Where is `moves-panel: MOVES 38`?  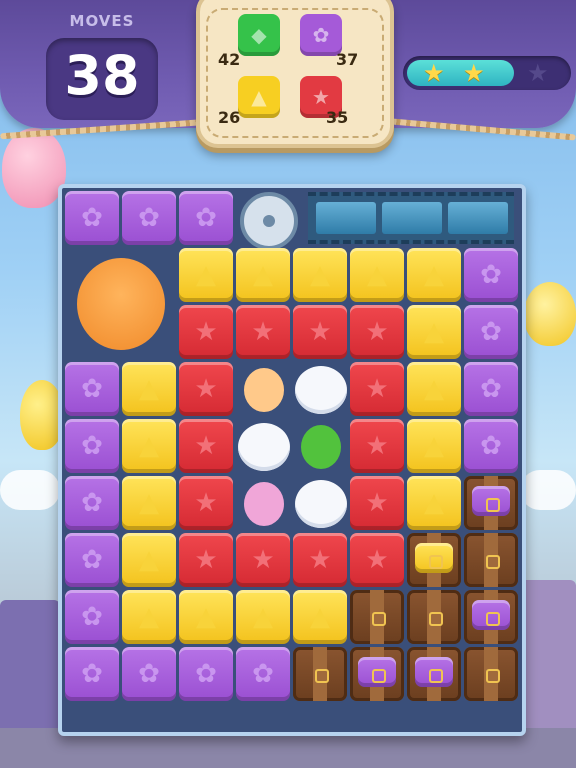
moves-panel: MOVES 38 is located at coordinates (102, 64).